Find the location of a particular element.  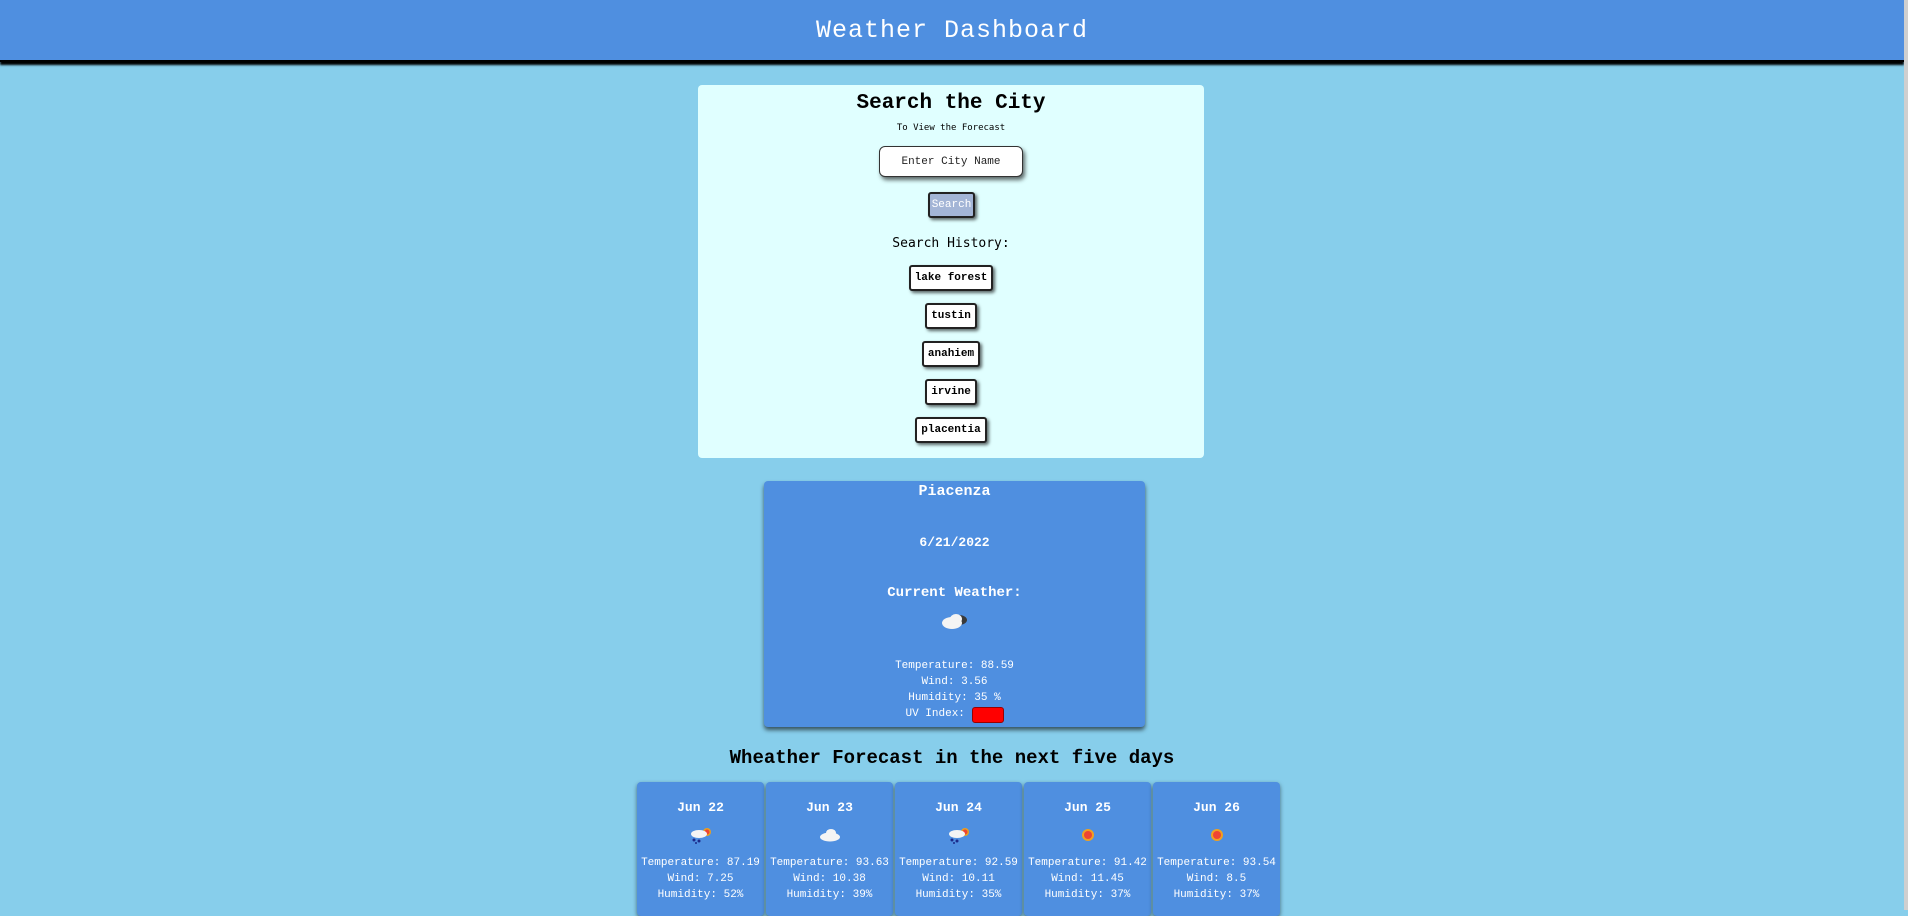

current-humidity: Humidity: 35 % is located at coordinates (954, 698).